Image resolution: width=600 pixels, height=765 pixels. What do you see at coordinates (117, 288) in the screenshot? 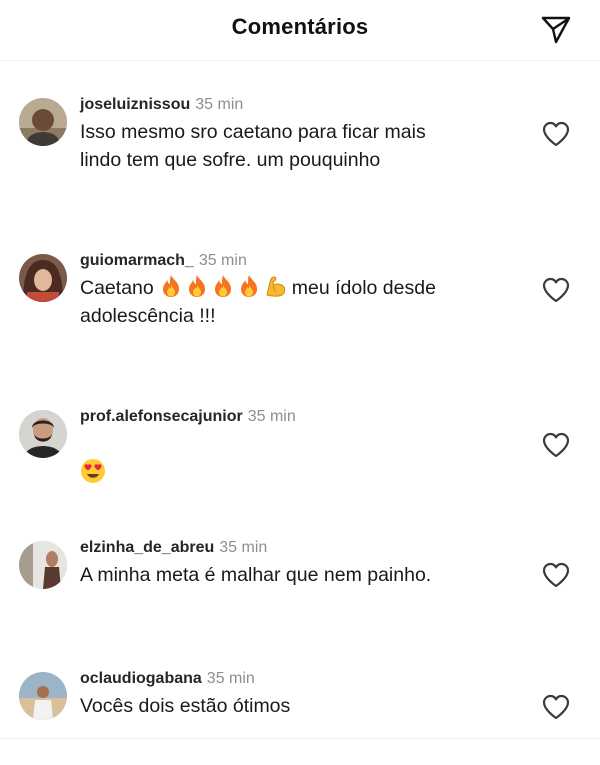
I see `comment-text-start: Caetano` at bounding box center [117, 288].